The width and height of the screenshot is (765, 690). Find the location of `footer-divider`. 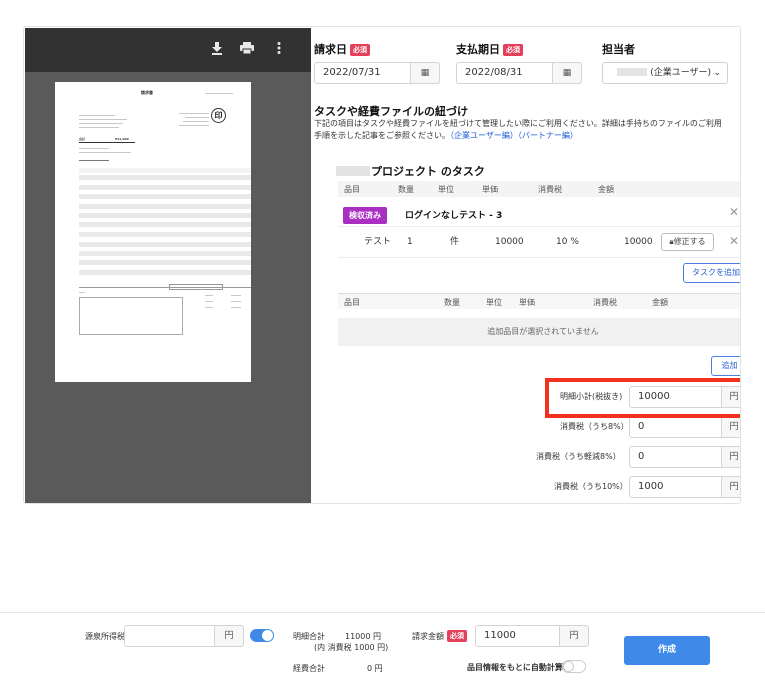

footer-divider is located at coordinates (382, 612).